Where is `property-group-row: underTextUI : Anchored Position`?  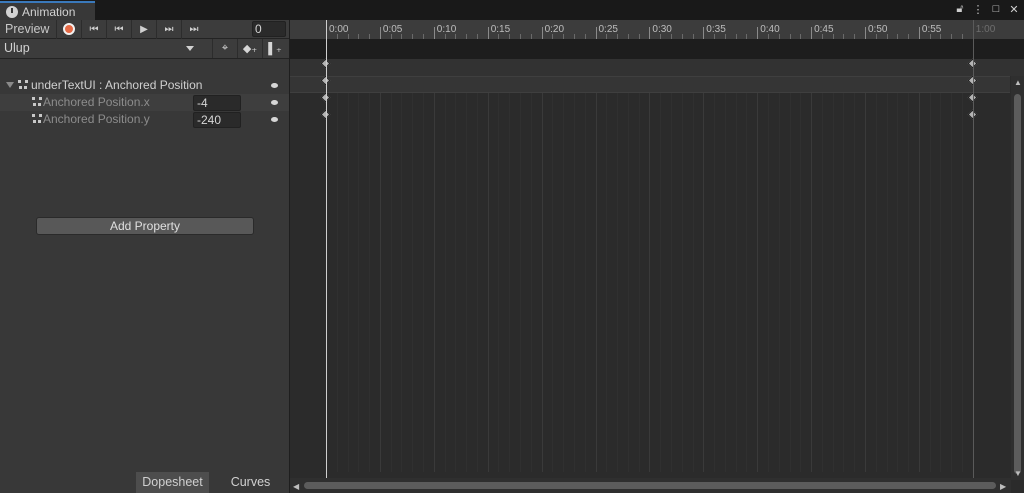
property-group-row: underTextUI : Anchored Position is located at coordinates (144, 85).